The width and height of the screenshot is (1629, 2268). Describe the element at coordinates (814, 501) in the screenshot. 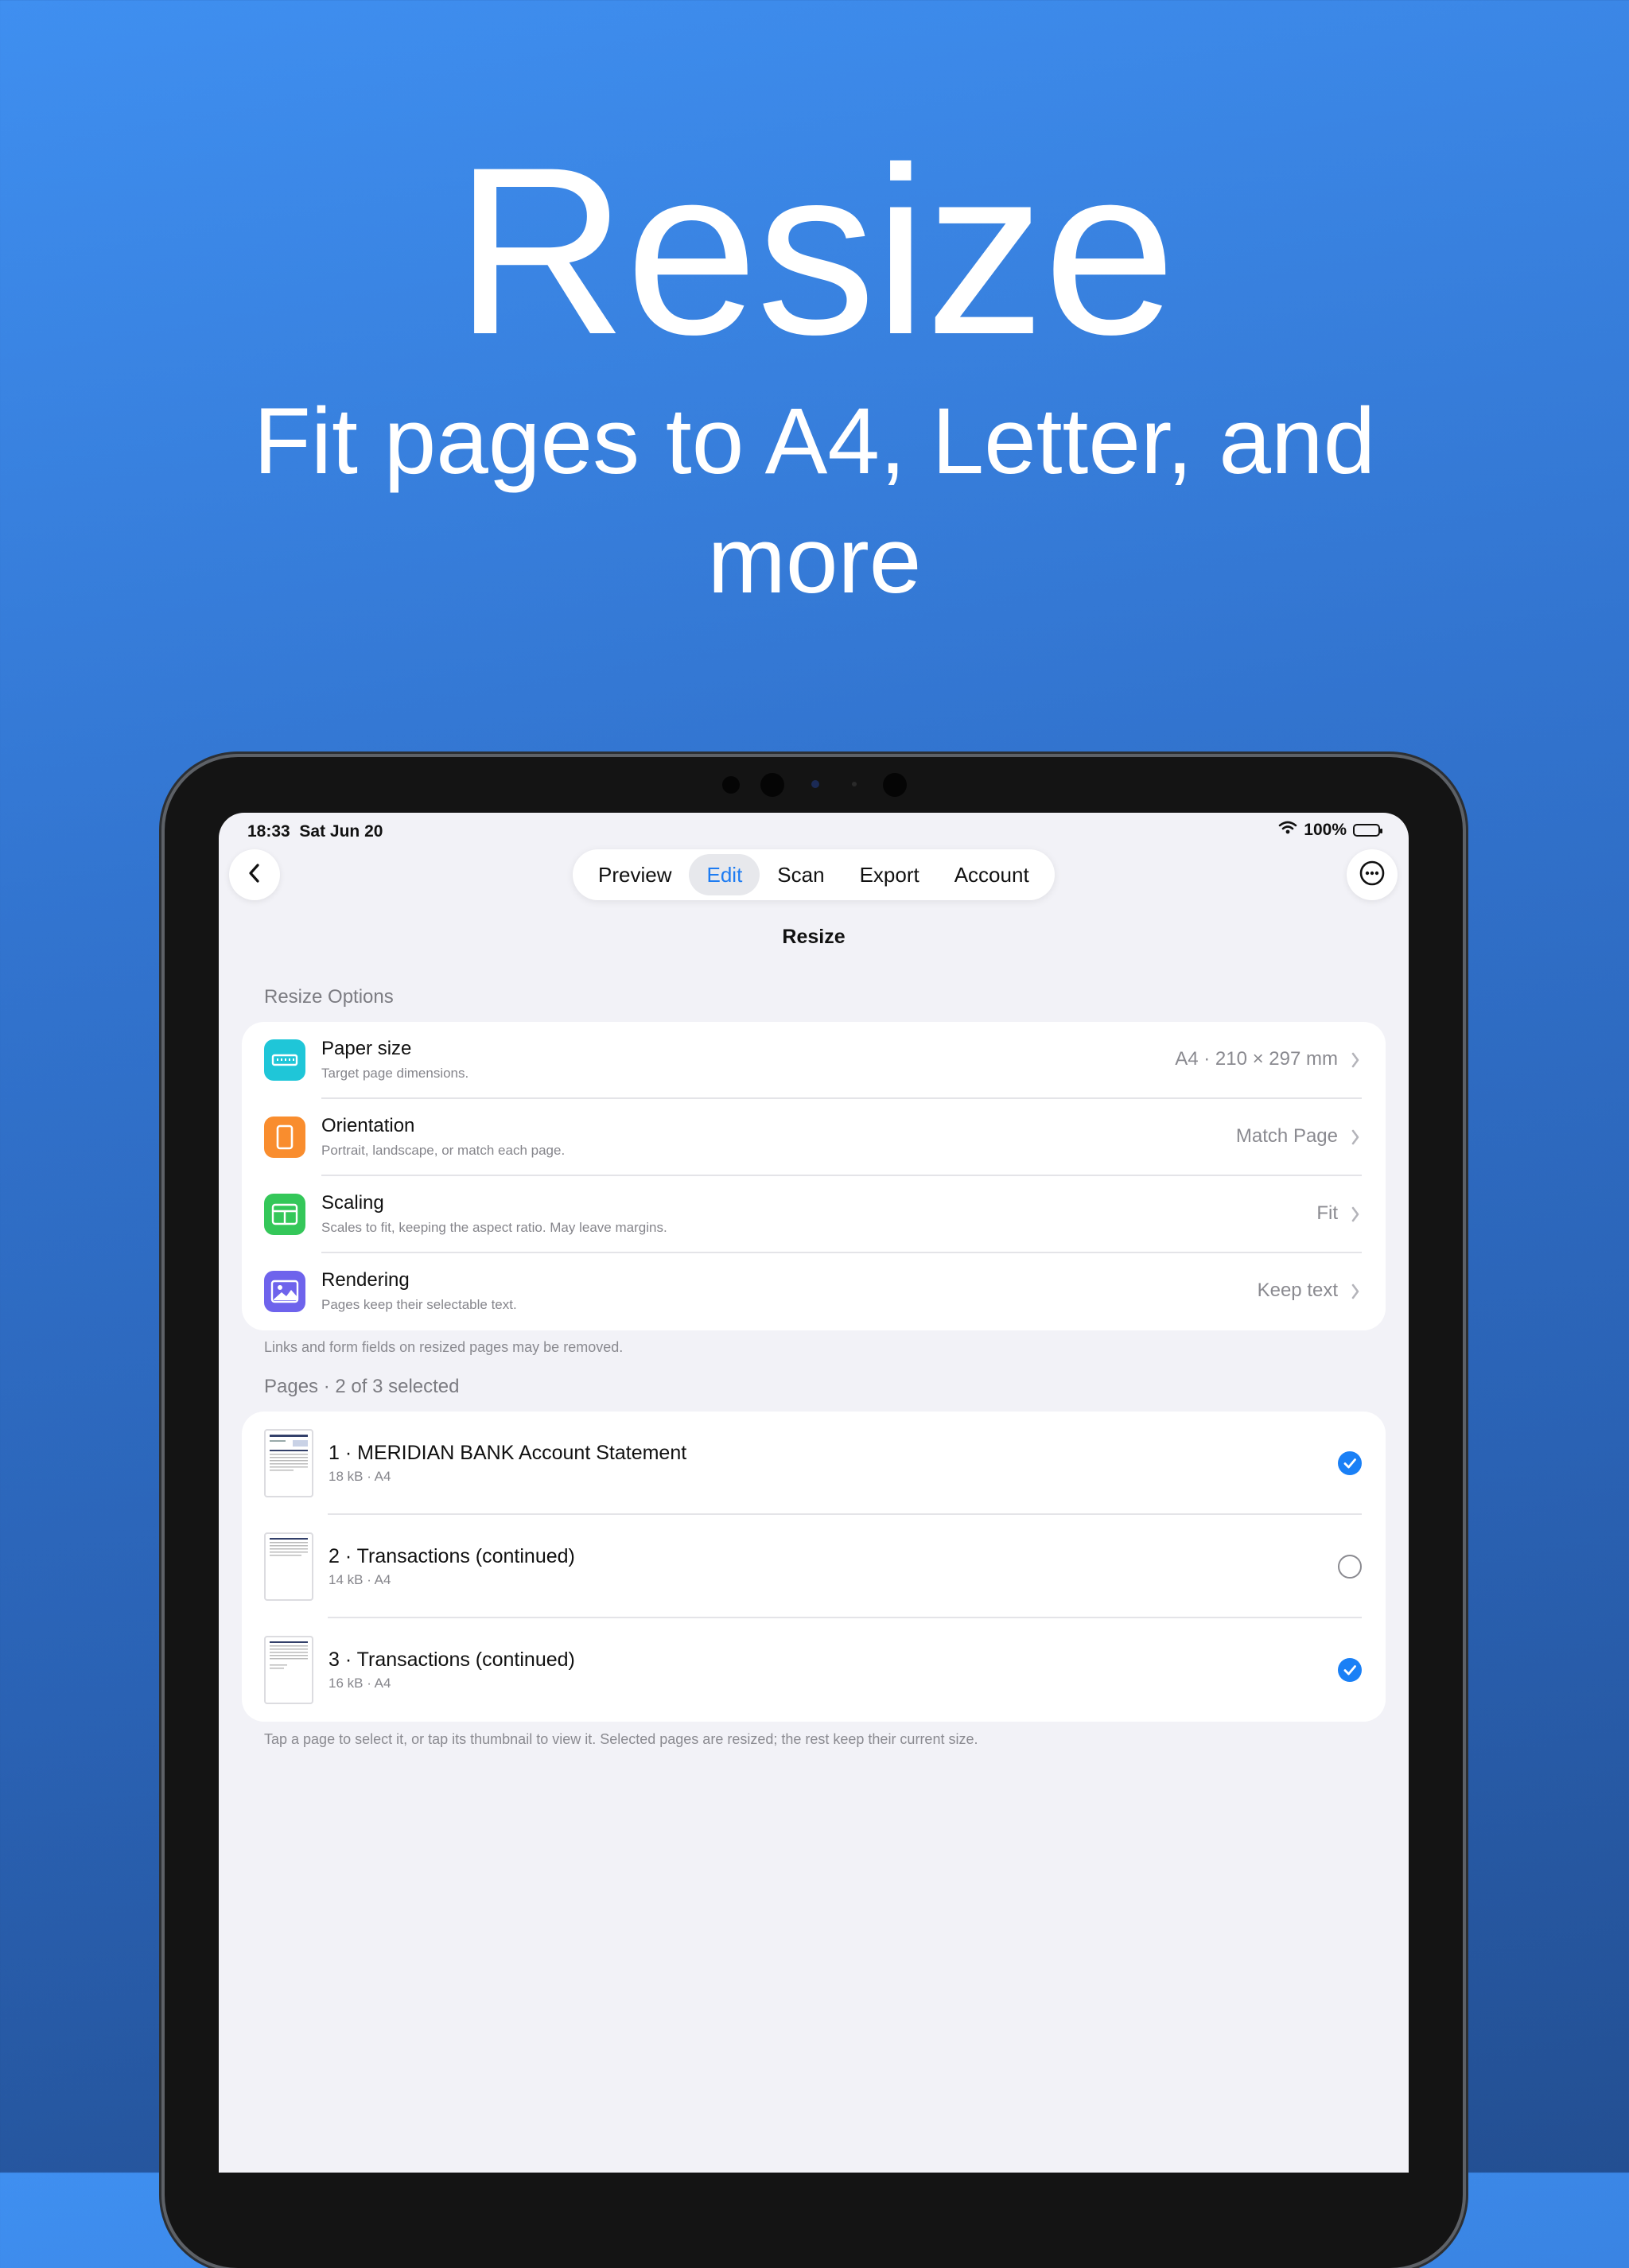

I see `hero-subtitle: Fit pages to A4, Letter, and more` at that location.